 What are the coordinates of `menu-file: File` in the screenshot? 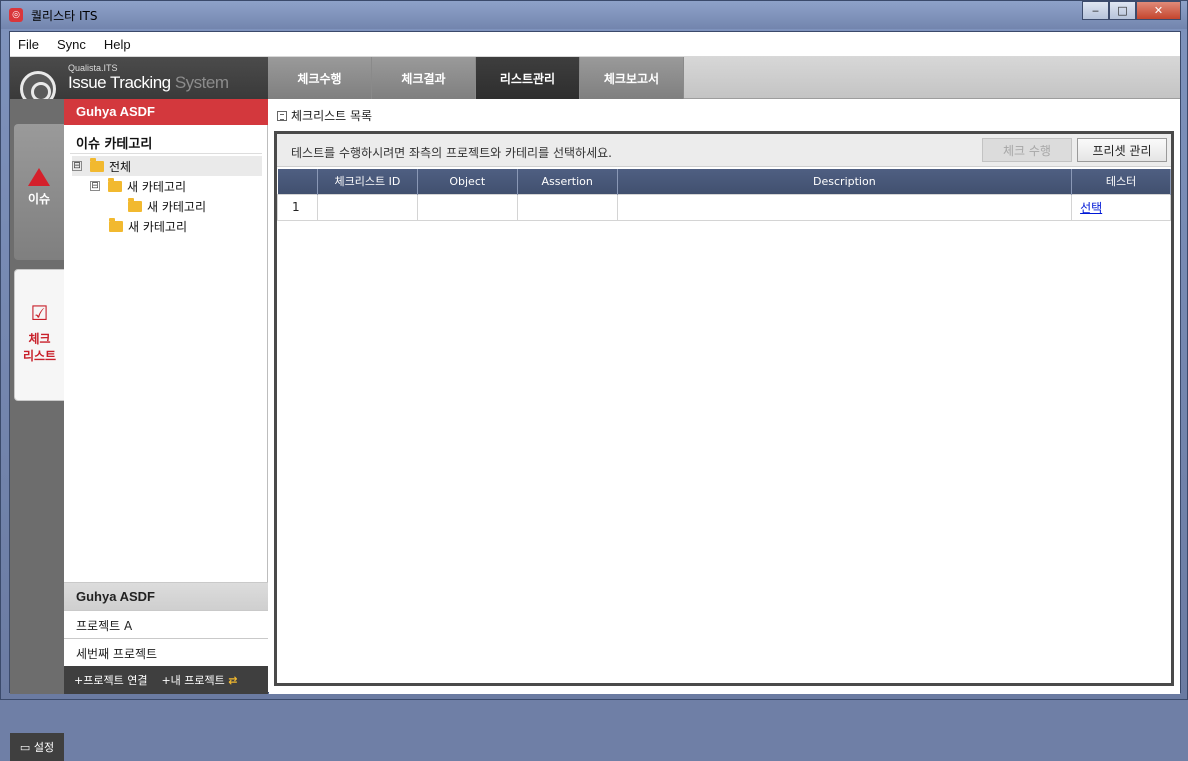 It's located at (28, 44).